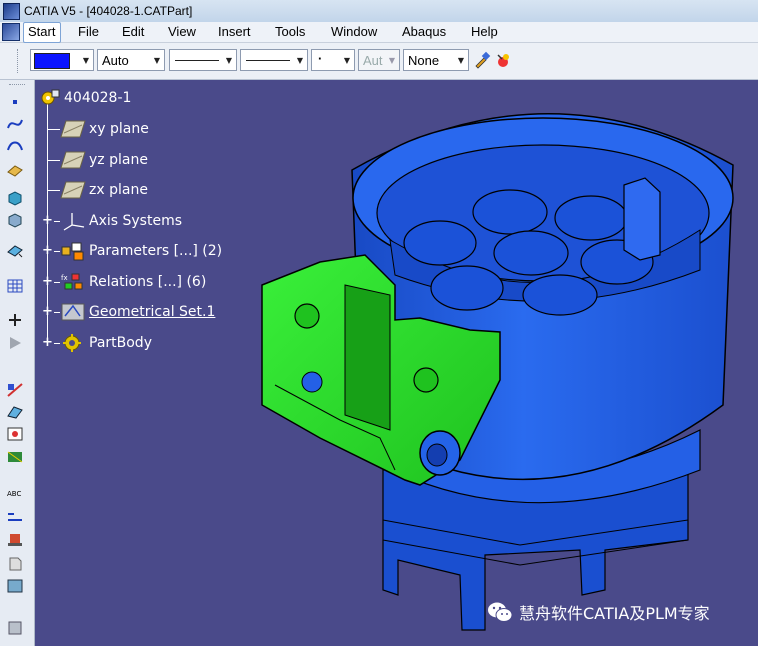 This screenshot has width=758, height=646. What do you see at coordinates (72, 343) in the screenshot?
I see `partbody-icon` at bounding box center [72, 343].